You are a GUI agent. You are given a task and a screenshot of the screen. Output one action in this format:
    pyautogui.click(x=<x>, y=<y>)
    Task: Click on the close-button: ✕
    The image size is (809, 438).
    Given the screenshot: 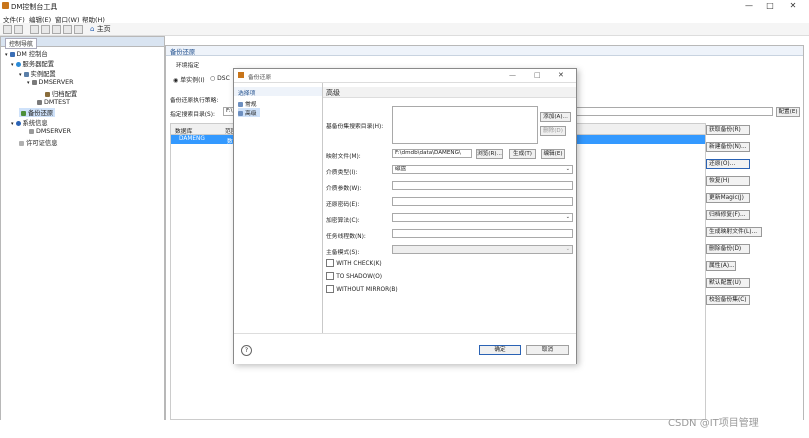 What is the action you would take?
    pyautogui.click(x=793, y=5)
    